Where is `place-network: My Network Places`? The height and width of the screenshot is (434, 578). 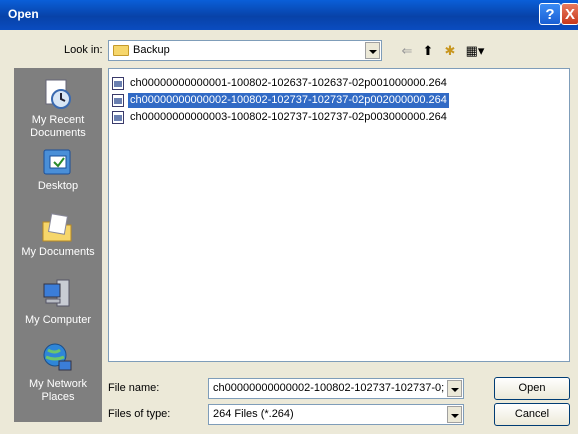 place-network: My Network Places is located at coordinates (58, 377).